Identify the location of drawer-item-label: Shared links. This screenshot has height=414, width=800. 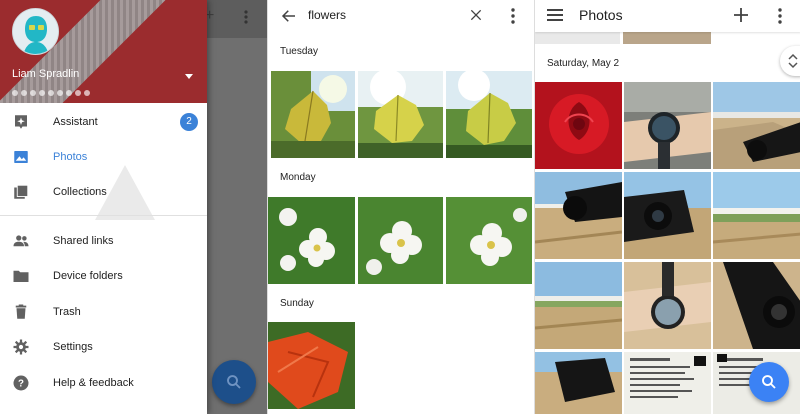
(83, 240).